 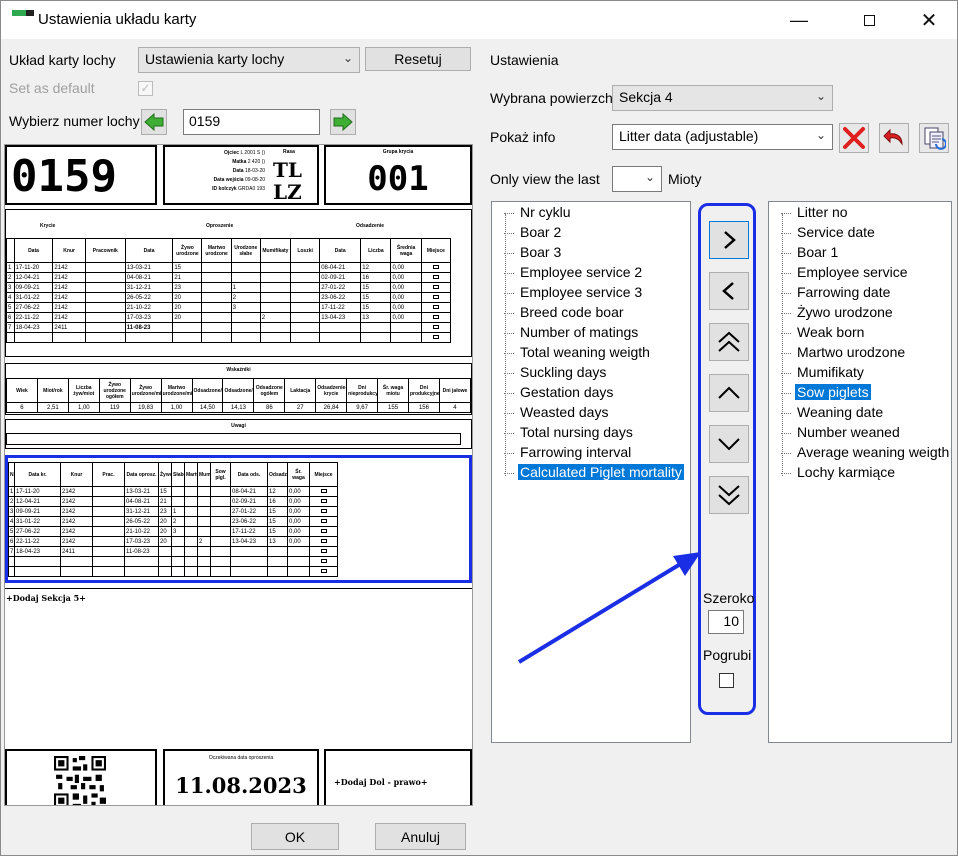 What do you see at coordinates (249, 60) in the screenshot?
I see `layout-combo: Ustawienia karty lochy ⌄` at bounding box center [249, 60].